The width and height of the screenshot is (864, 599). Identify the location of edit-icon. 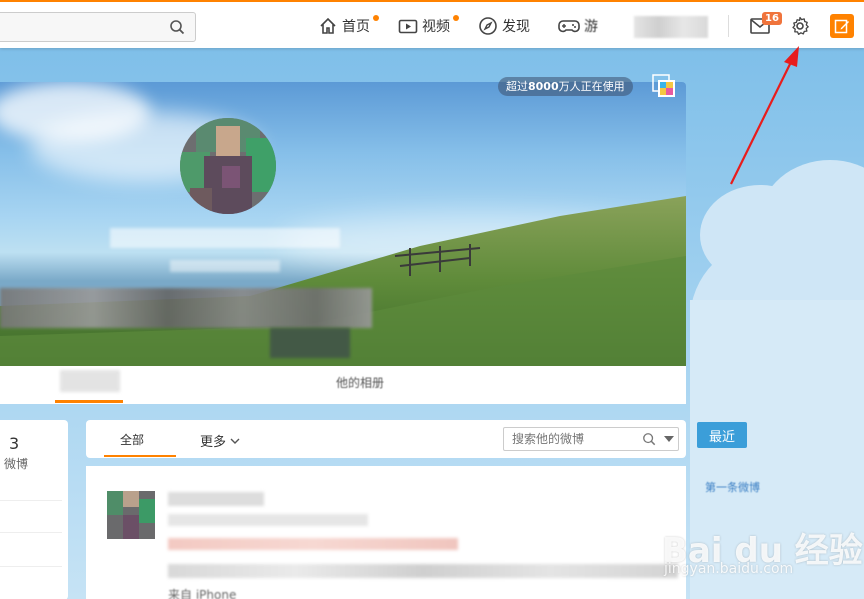
(841, 26).